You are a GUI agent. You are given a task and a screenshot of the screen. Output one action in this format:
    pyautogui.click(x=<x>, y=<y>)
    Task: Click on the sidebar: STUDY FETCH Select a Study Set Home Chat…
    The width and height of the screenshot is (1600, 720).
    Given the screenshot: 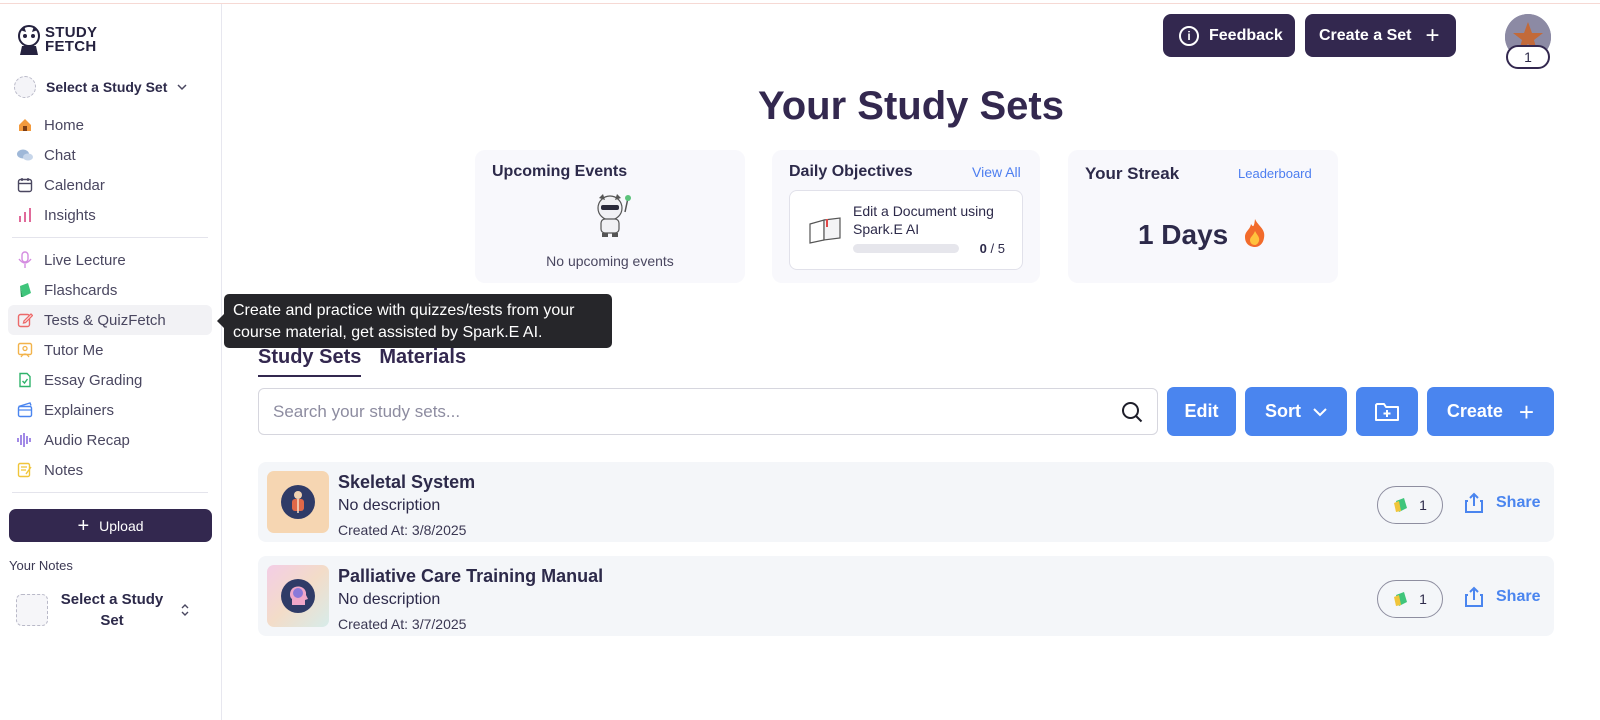 What is the action you would take?
    pyautogui.click(x=111, y=362)
    